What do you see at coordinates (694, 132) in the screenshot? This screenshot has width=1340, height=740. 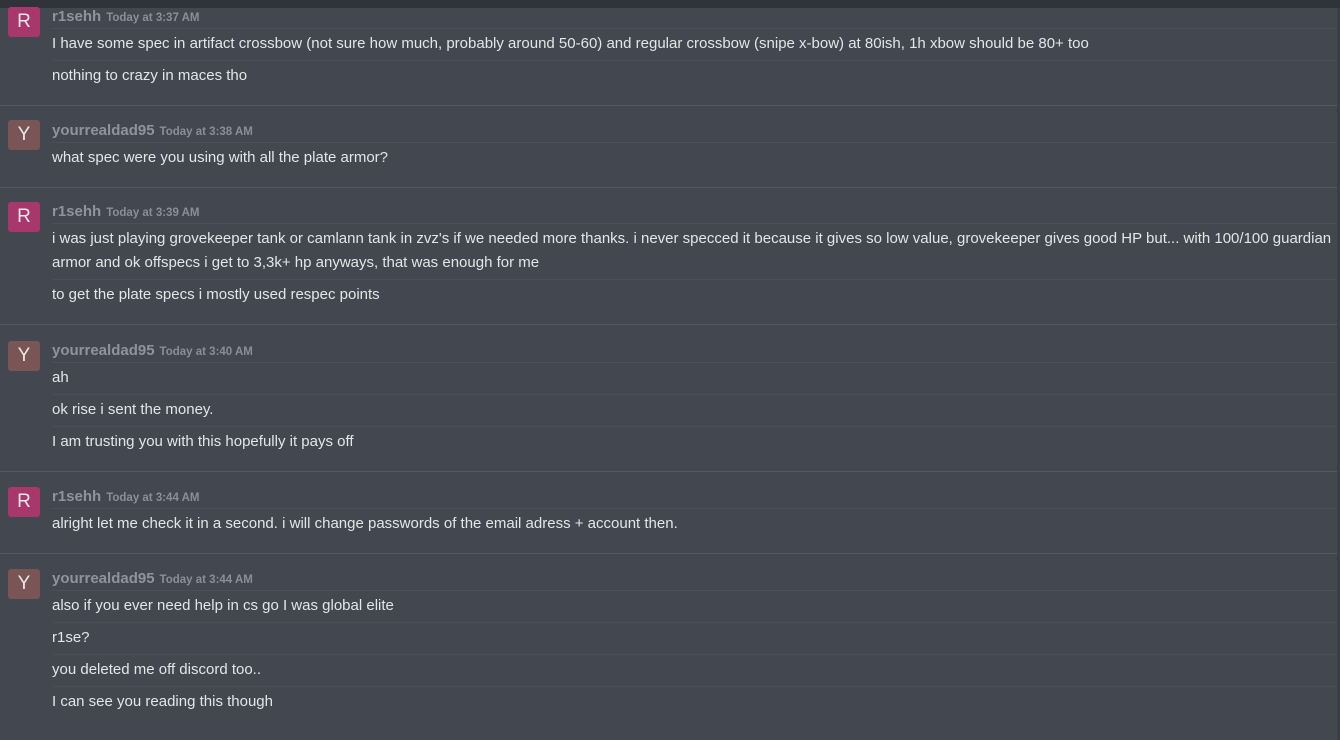 I see `message-header: yourrealdad95 Today at 3:38 AM` at bounding box center [694, 132].